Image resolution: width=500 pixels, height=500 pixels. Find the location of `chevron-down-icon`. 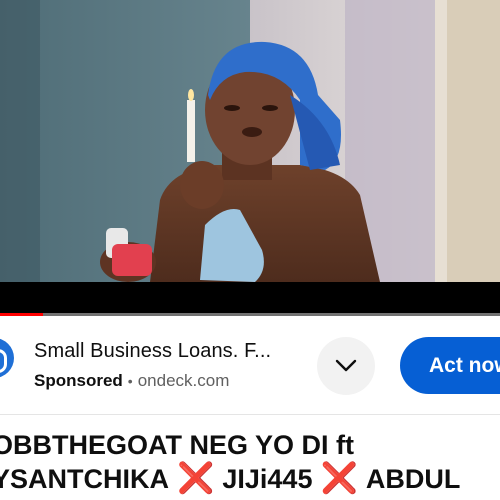

chevron-down-icon is located at coordinates (346, 365).